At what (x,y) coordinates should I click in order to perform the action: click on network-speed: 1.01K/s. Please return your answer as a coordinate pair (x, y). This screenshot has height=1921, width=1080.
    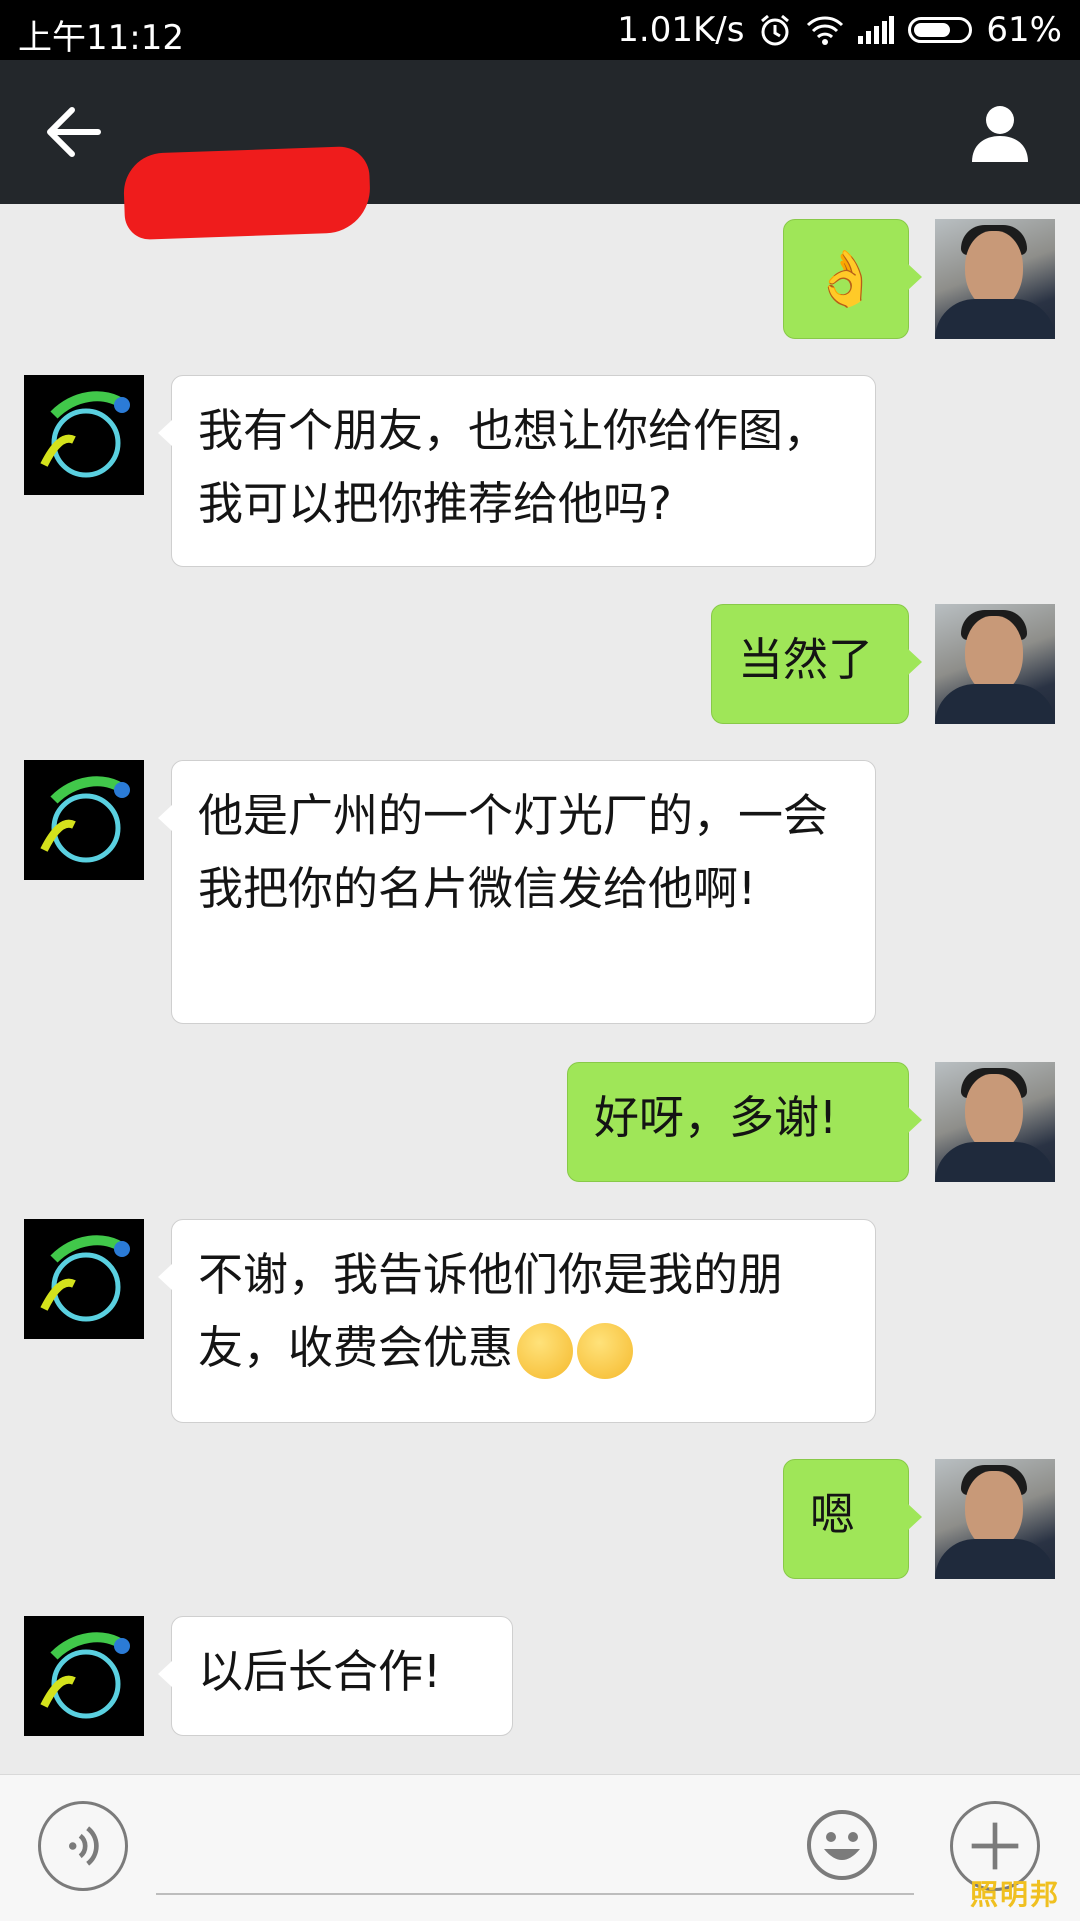
    Looking at the image, I should click on (681, 30).